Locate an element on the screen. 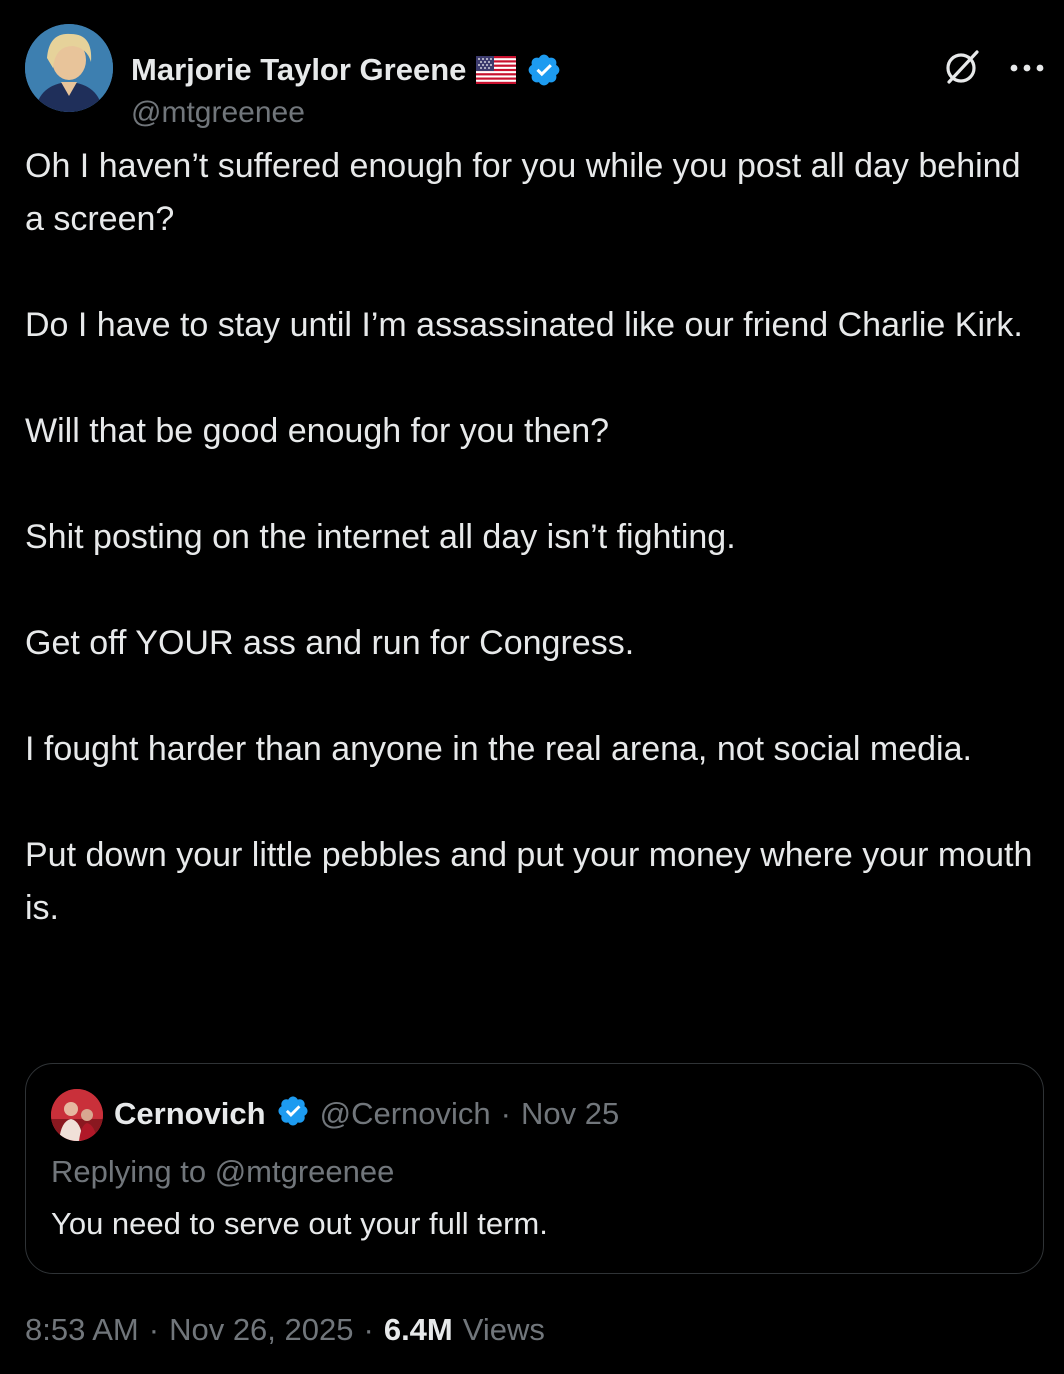 The image size is (1064, 1374). quoted-replying-to: Replying to @mtgreenee is located at coordinates (223, 1171).